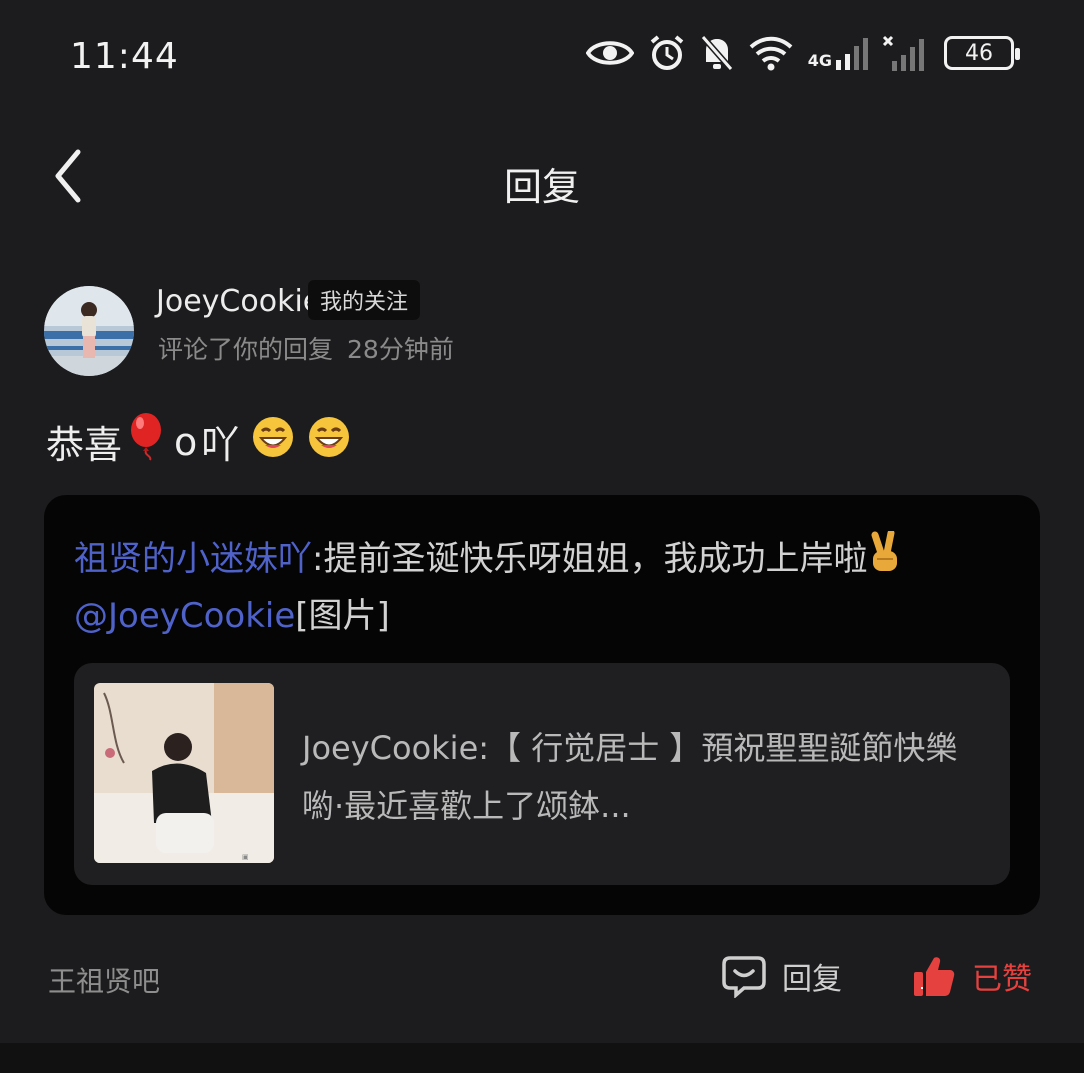 The height and width of the screenshot is (1073, 1084). I want to click on action-text: 评论了你的回复, so click(246, 349).